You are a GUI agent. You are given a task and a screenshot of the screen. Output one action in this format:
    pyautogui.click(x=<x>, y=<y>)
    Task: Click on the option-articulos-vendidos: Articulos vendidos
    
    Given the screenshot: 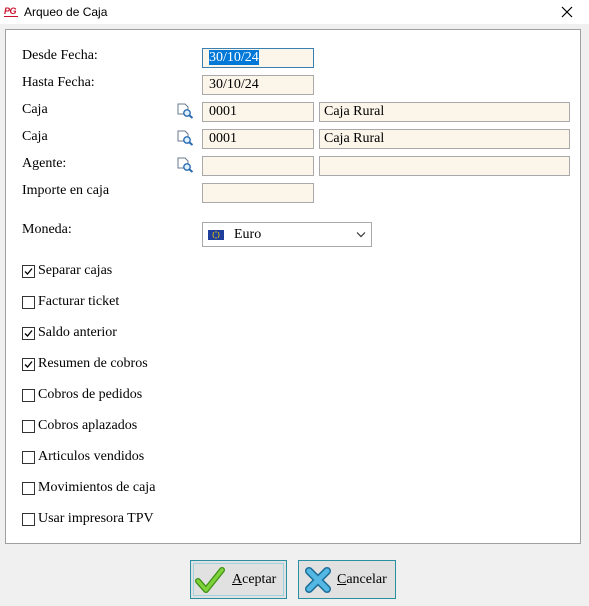 What is the action you would take?
    pyautogui.click(x=83, y=457)
    